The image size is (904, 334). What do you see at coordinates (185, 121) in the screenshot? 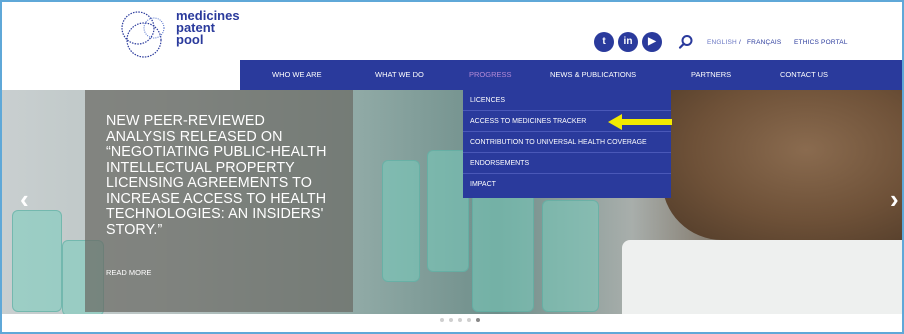
I see `headline-line: NEW PEER-REVIEWED` at bounding box center [185, 121].